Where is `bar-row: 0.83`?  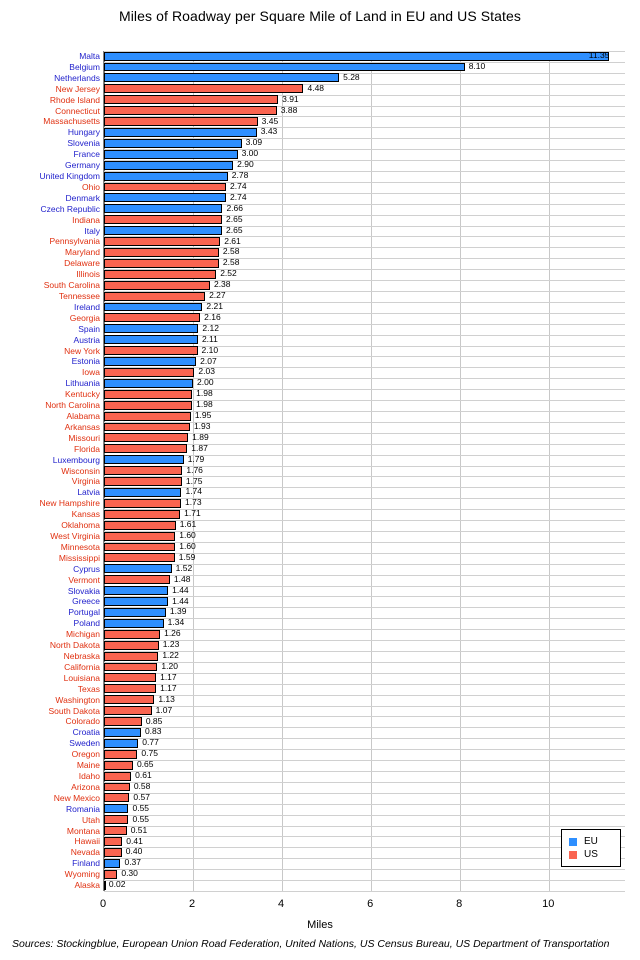
bar-row: 0.83 is located at coordinates (364, 732).